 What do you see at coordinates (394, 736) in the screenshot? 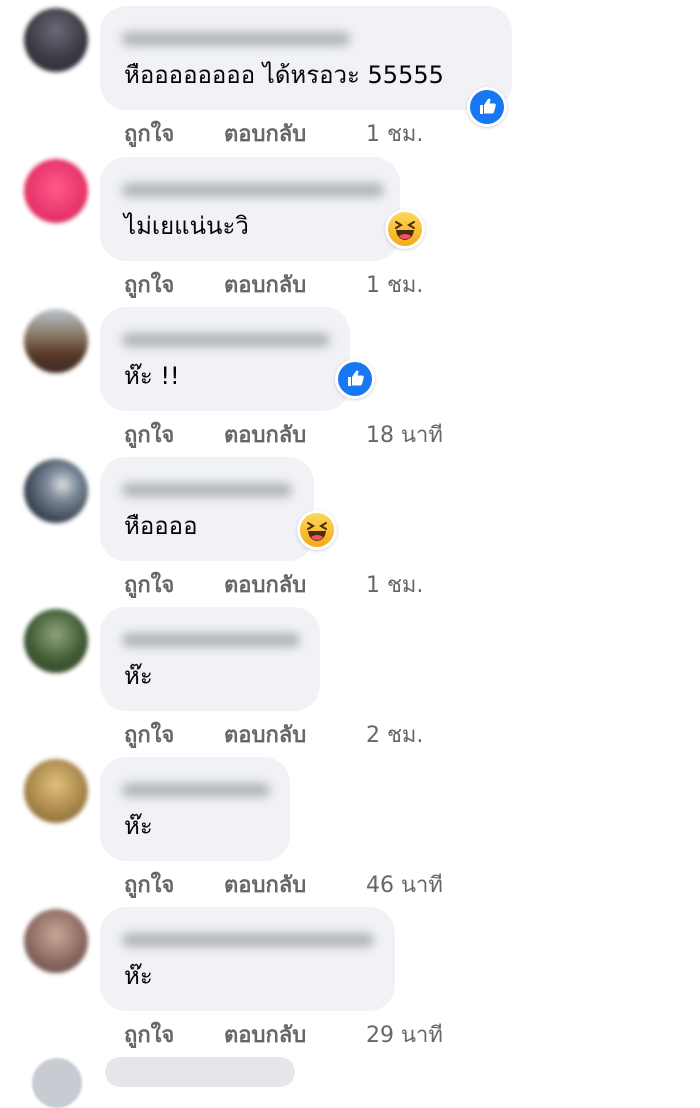
I see `timestamp: 2 ชม.` at bounding box center [394, 736].